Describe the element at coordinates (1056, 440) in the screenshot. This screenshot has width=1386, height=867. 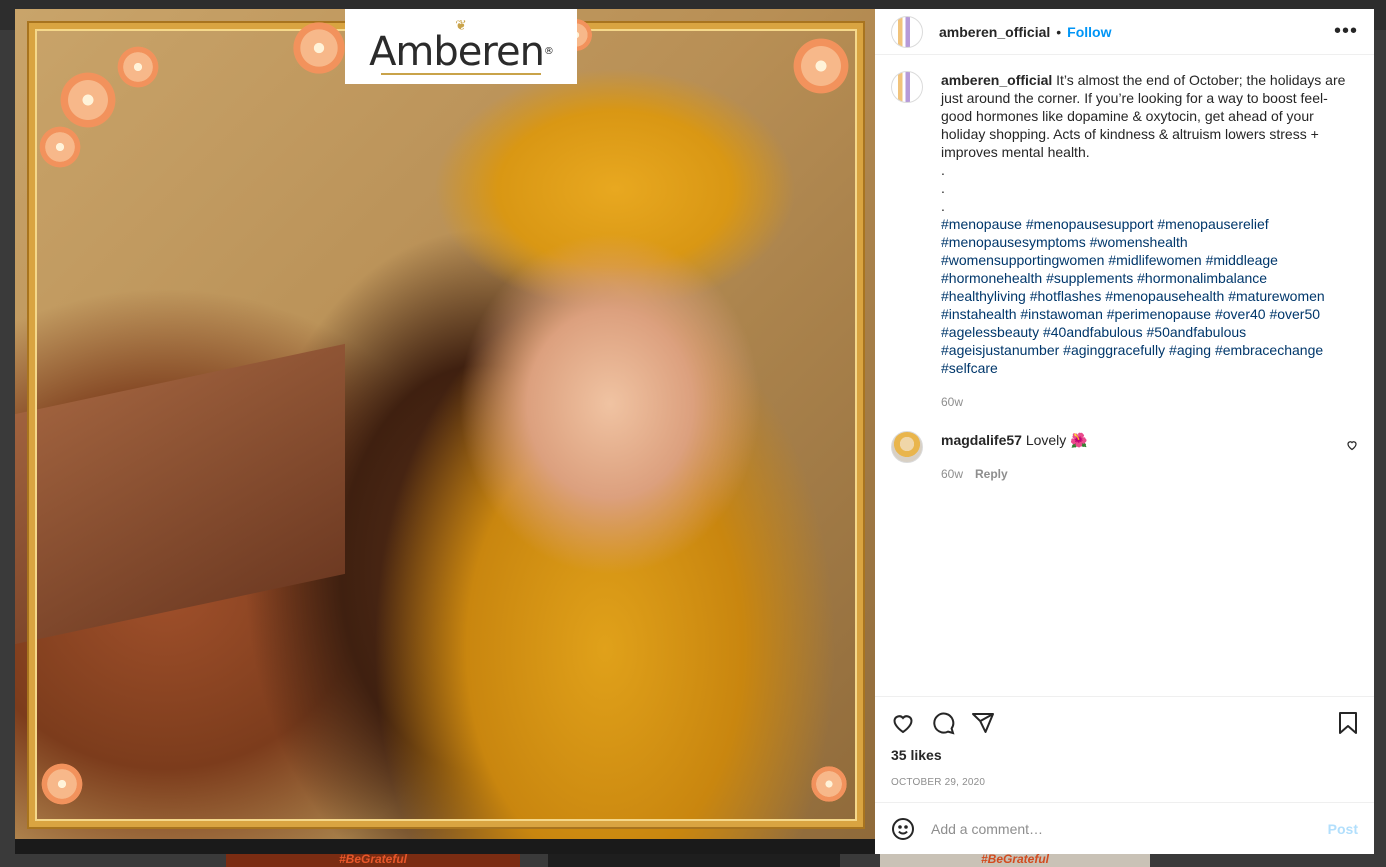
I see `comment-text: Lovely 🌺` at that location.